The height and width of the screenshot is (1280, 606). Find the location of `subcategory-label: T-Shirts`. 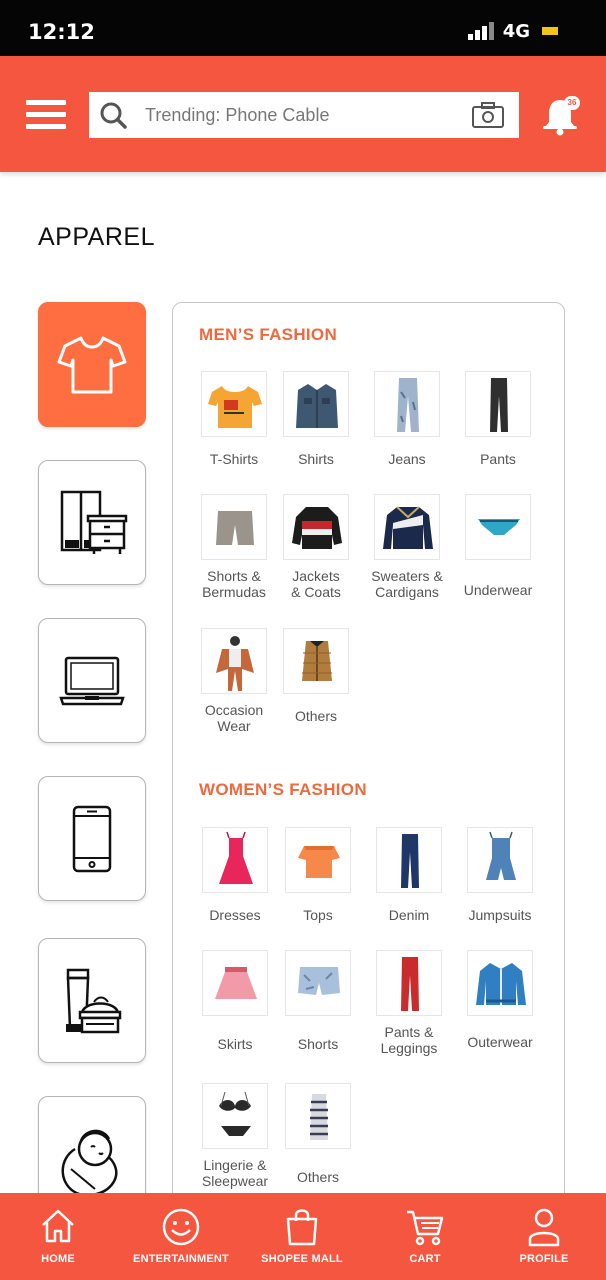

subcategory-label: T-Shirts is located at coordinates (234, 459).